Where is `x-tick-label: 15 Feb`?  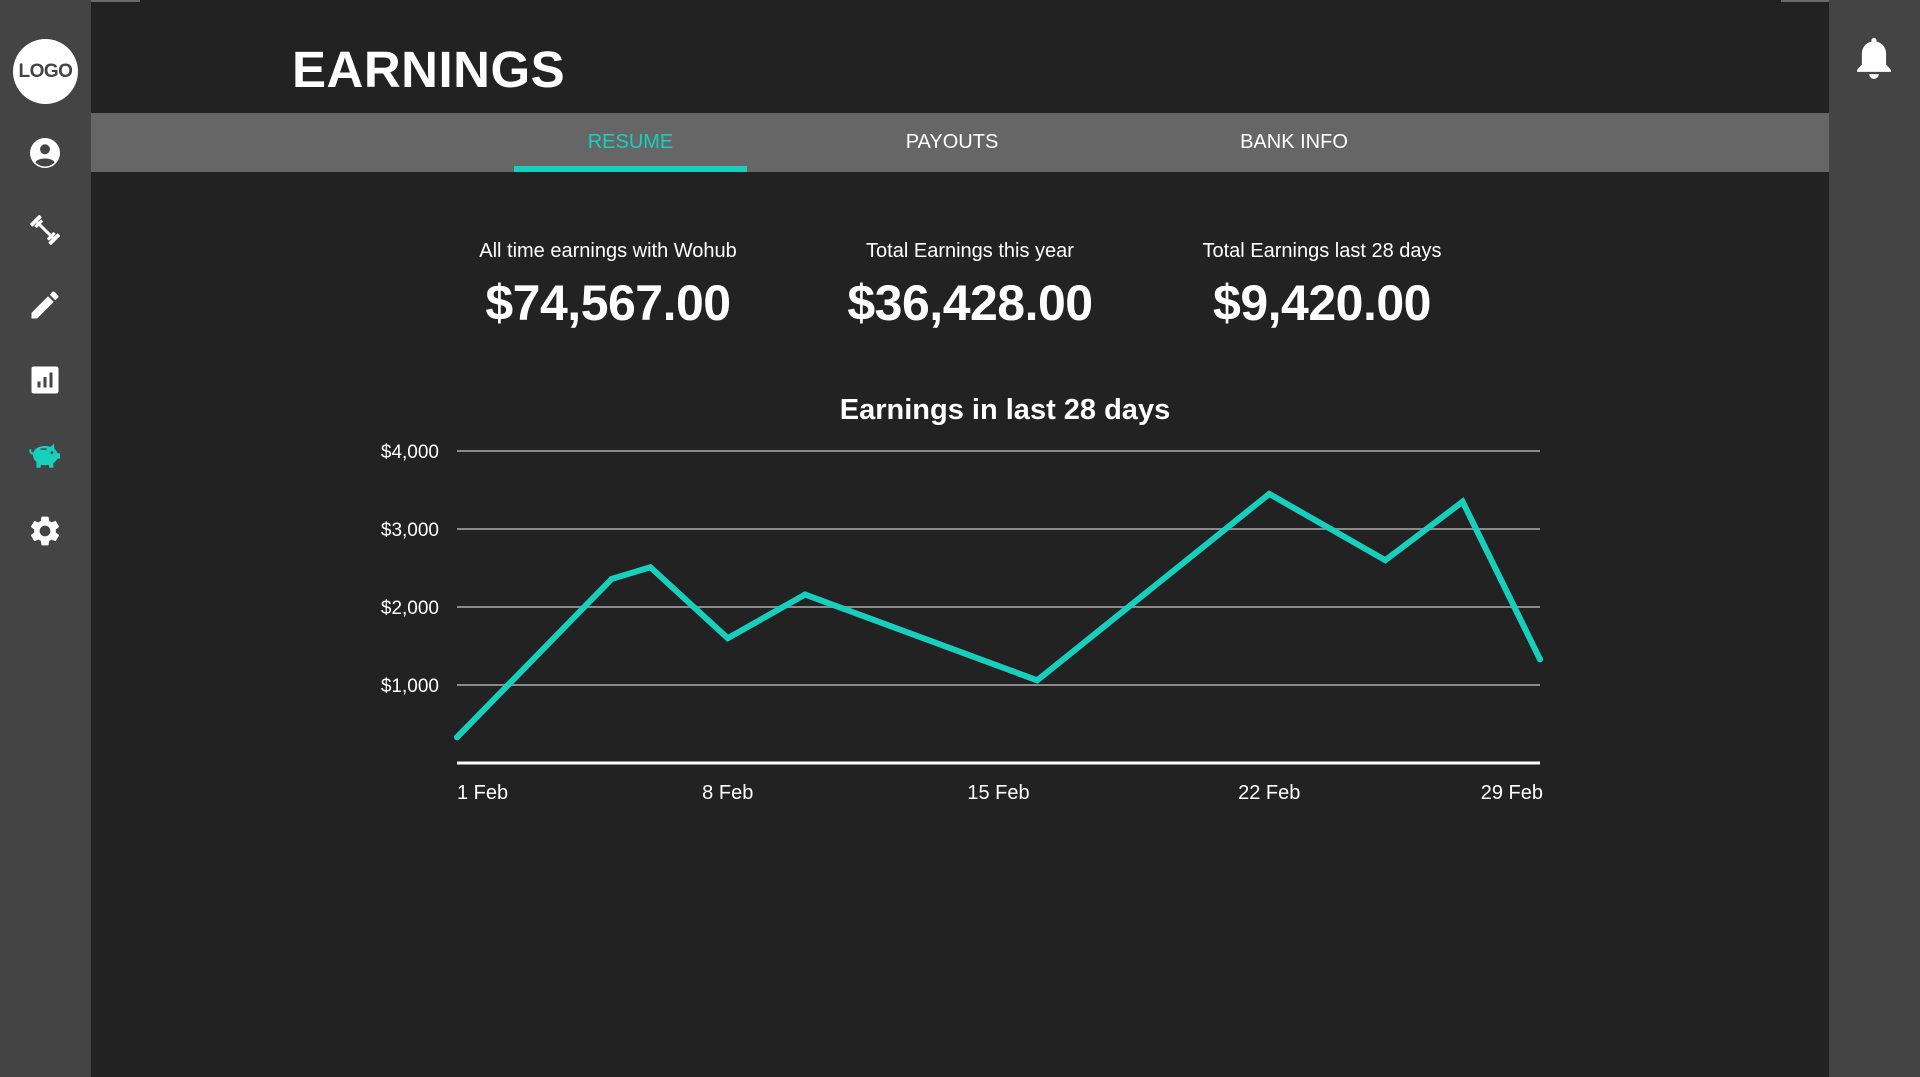 x-tick-label: 15 Feb is located at coordinates (998, 793).